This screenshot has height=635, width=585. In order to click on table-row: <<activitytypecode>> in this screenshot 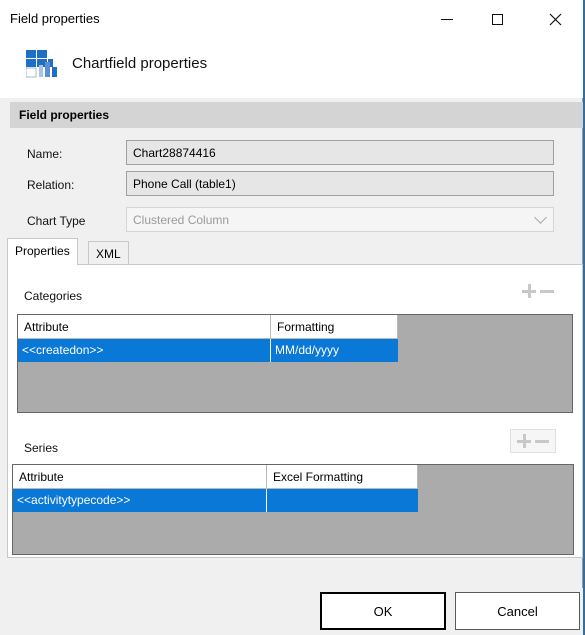, I will do `click(215, 500)`.